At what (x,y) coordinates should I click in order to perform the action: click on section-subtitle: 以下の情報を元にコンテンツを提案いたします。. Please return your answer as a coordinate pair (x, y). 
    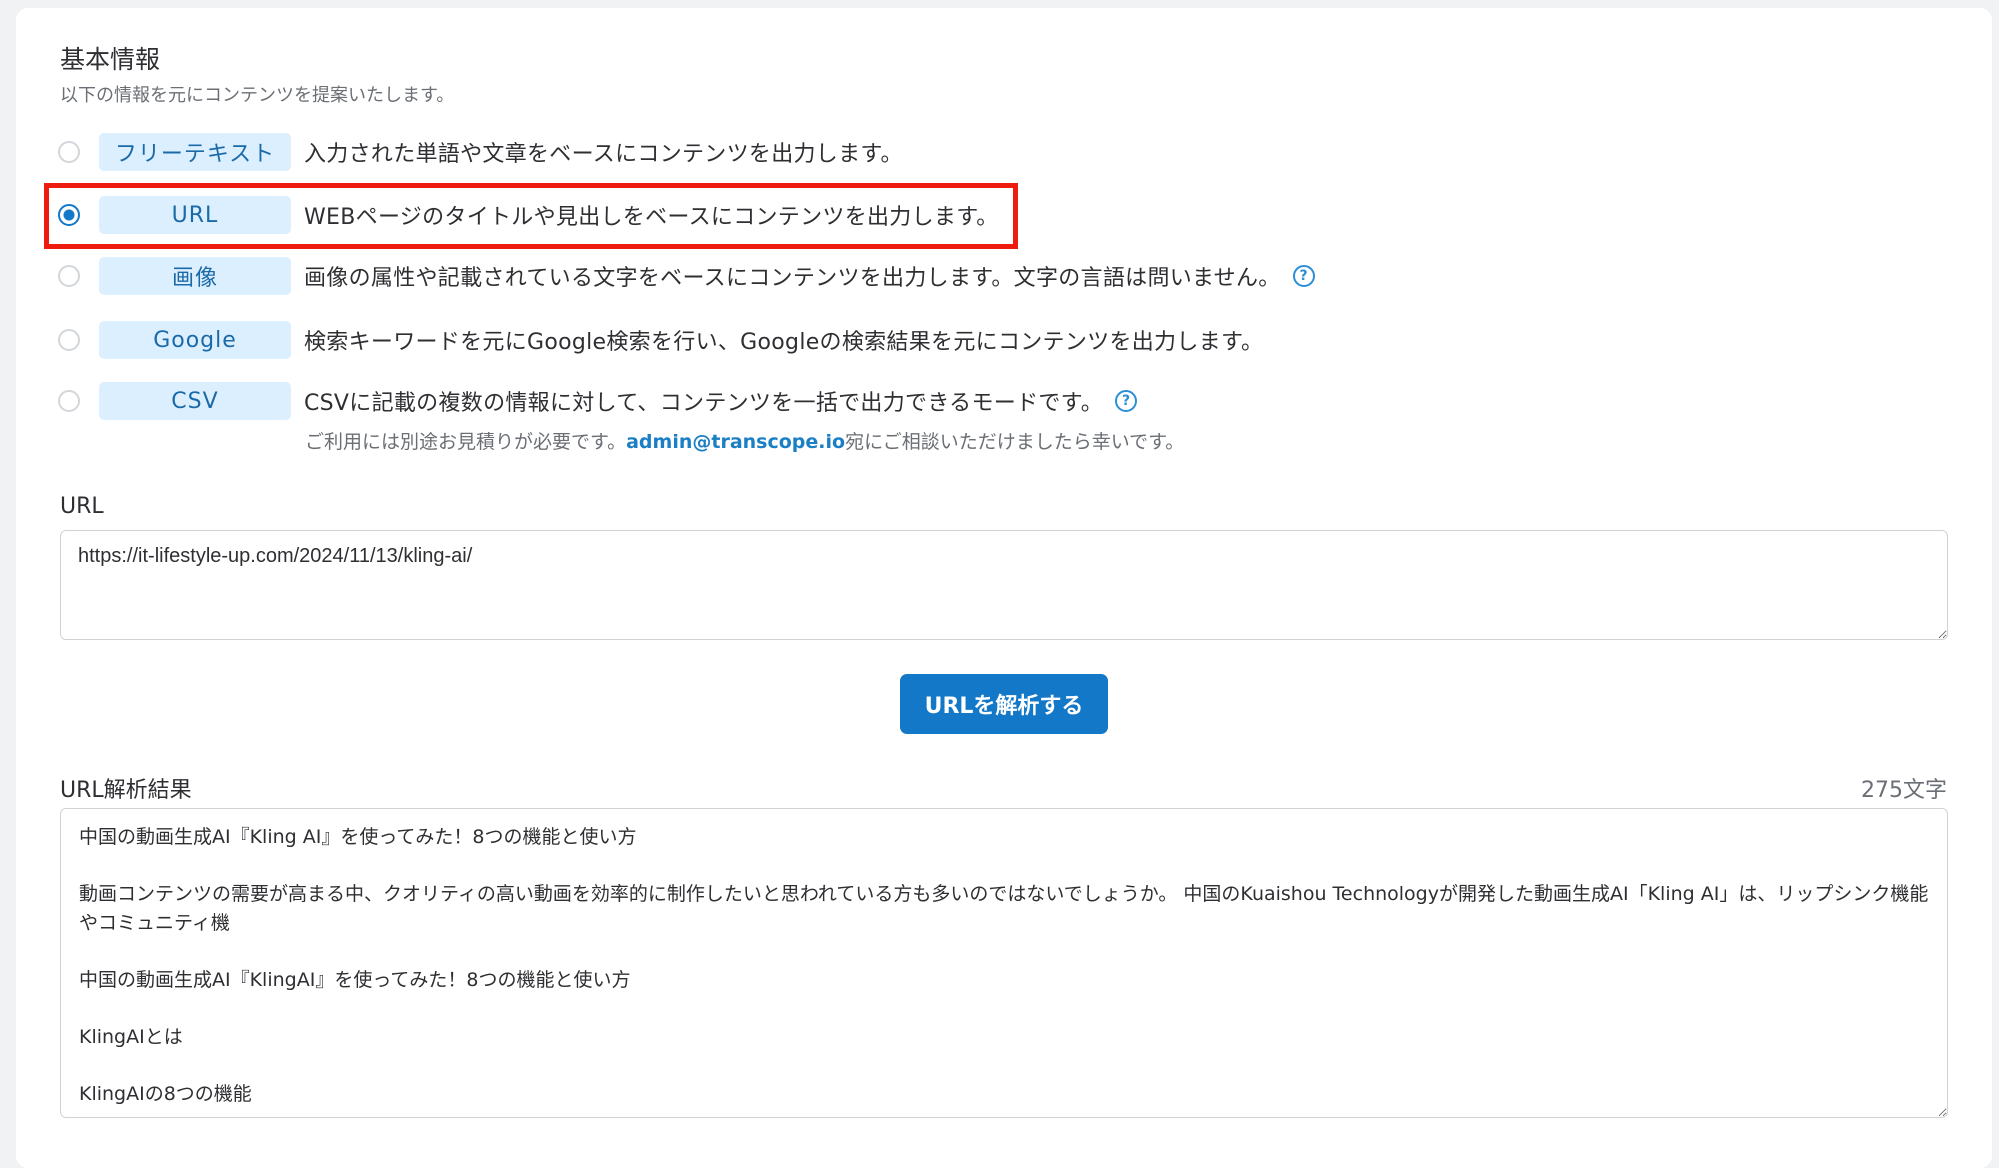
    Looking at the image, I should click on (257, 95).